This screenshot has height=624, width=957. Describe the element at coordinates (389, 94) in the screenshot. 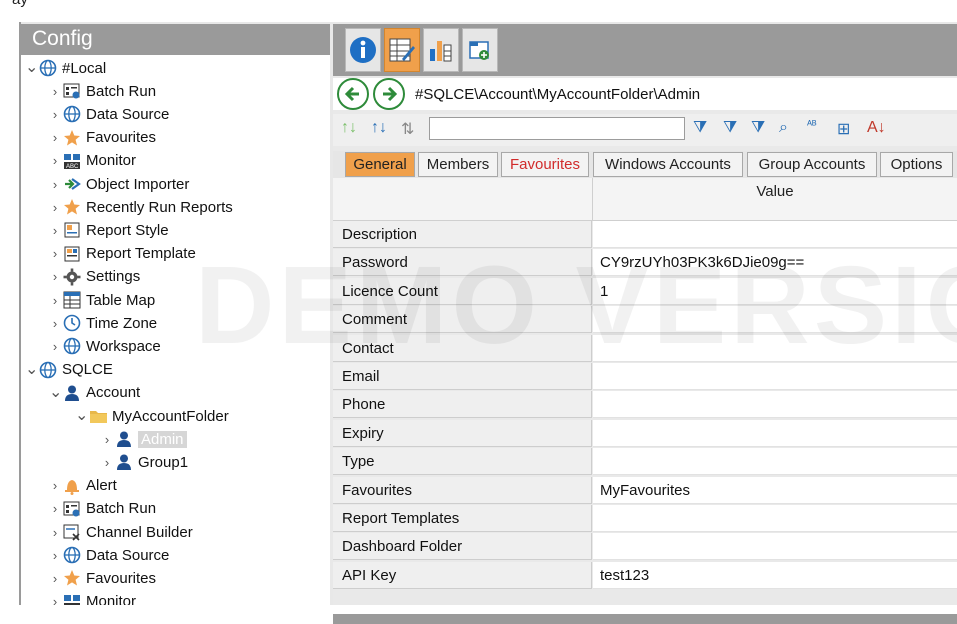

I see `forward-button` at that location.